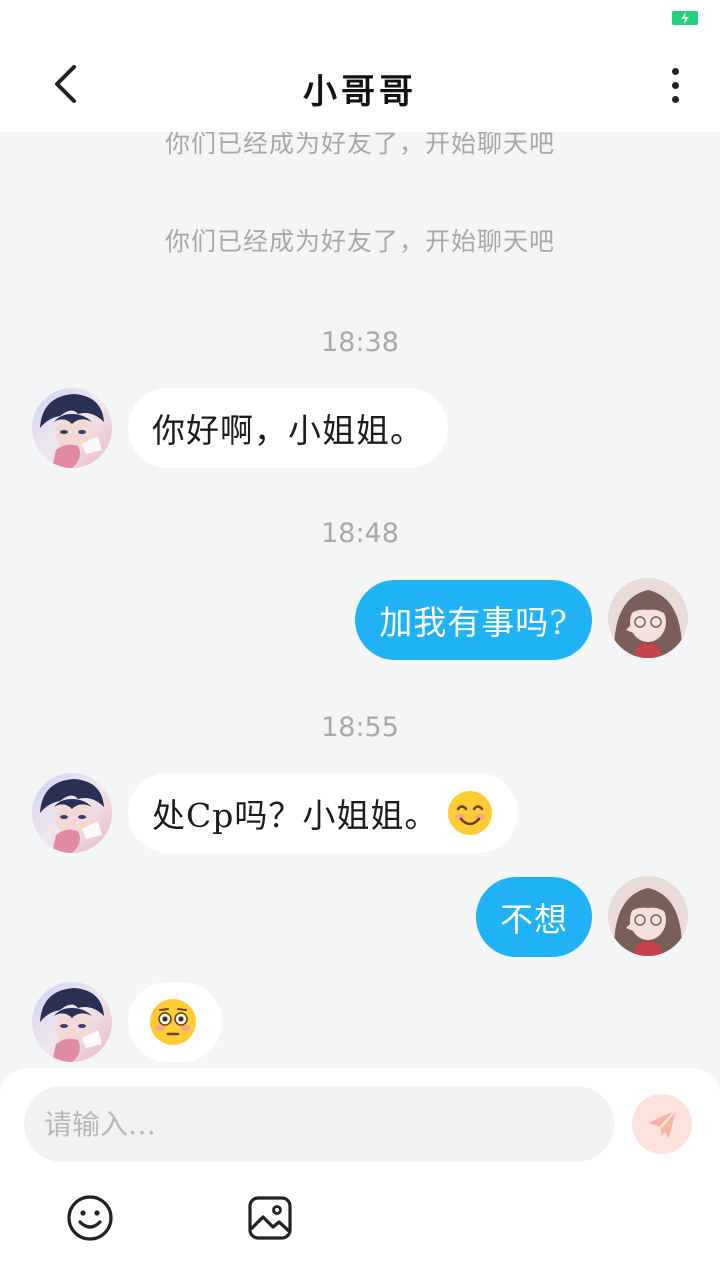 This screenshot has width=720, height=1280. I want to click on status-bar, so click(360, 18).